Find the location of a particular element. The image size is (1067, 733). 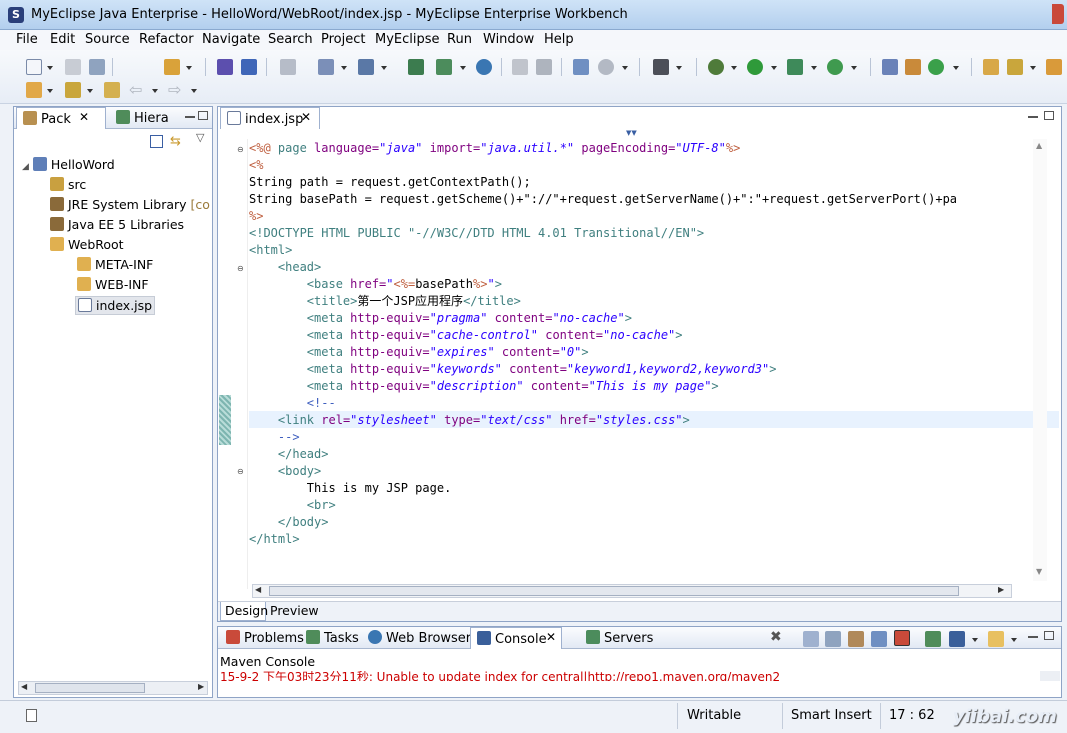

tab-package-explorer: Pack ✕ is located at coordinates (61, 118).